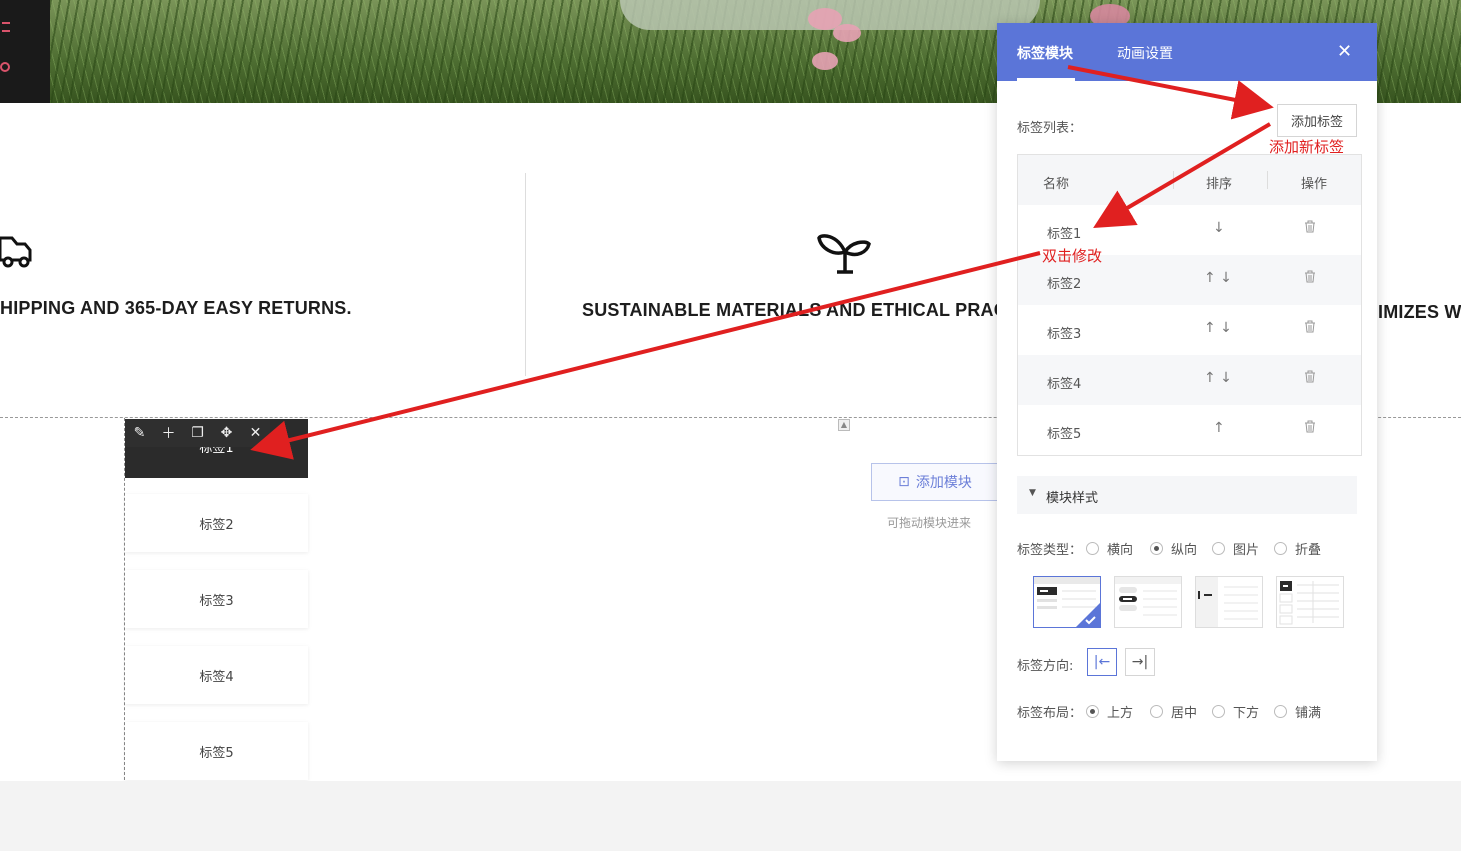 This screenshot has width=1461, height=851. What do you see at coordinates (645, 355) in the screenshot?
I see `arrow-to-canvas` at bounding box center [645, 355].